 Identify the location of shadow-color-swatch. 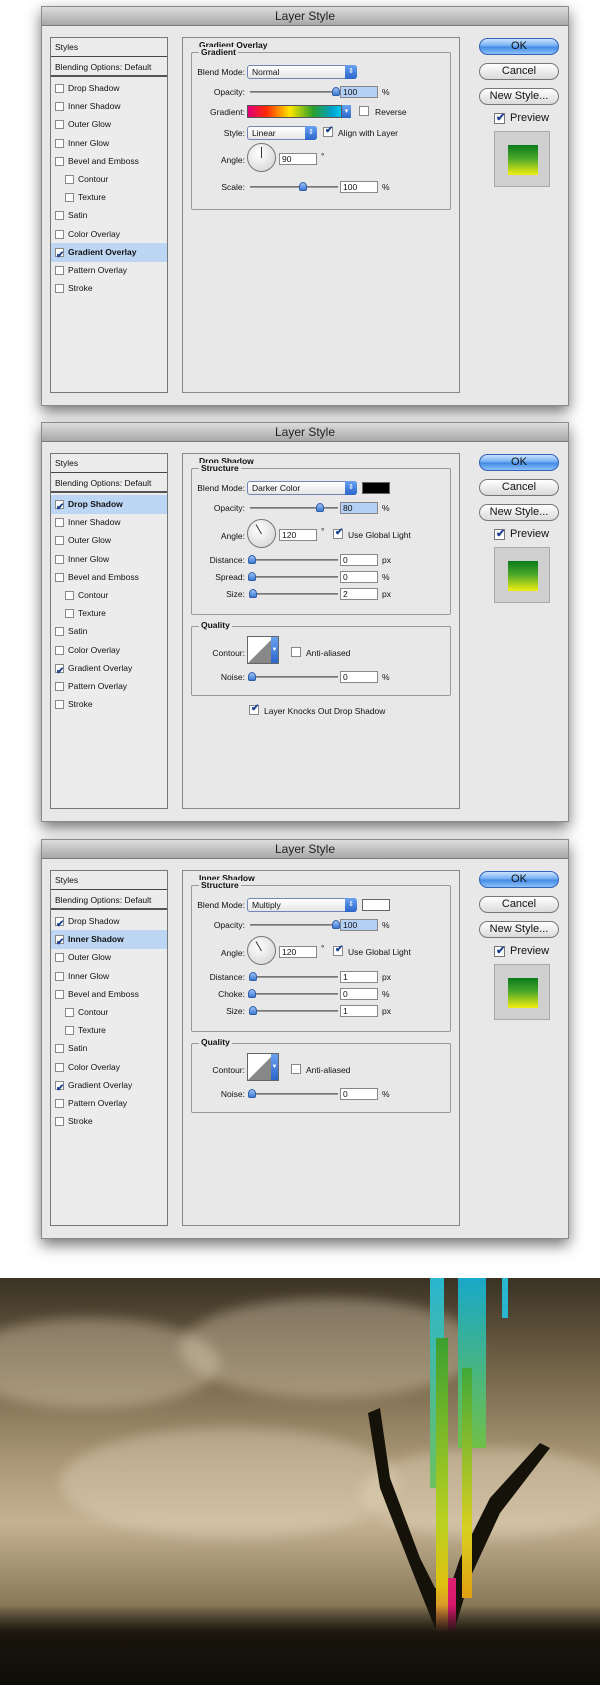
(376, 488).